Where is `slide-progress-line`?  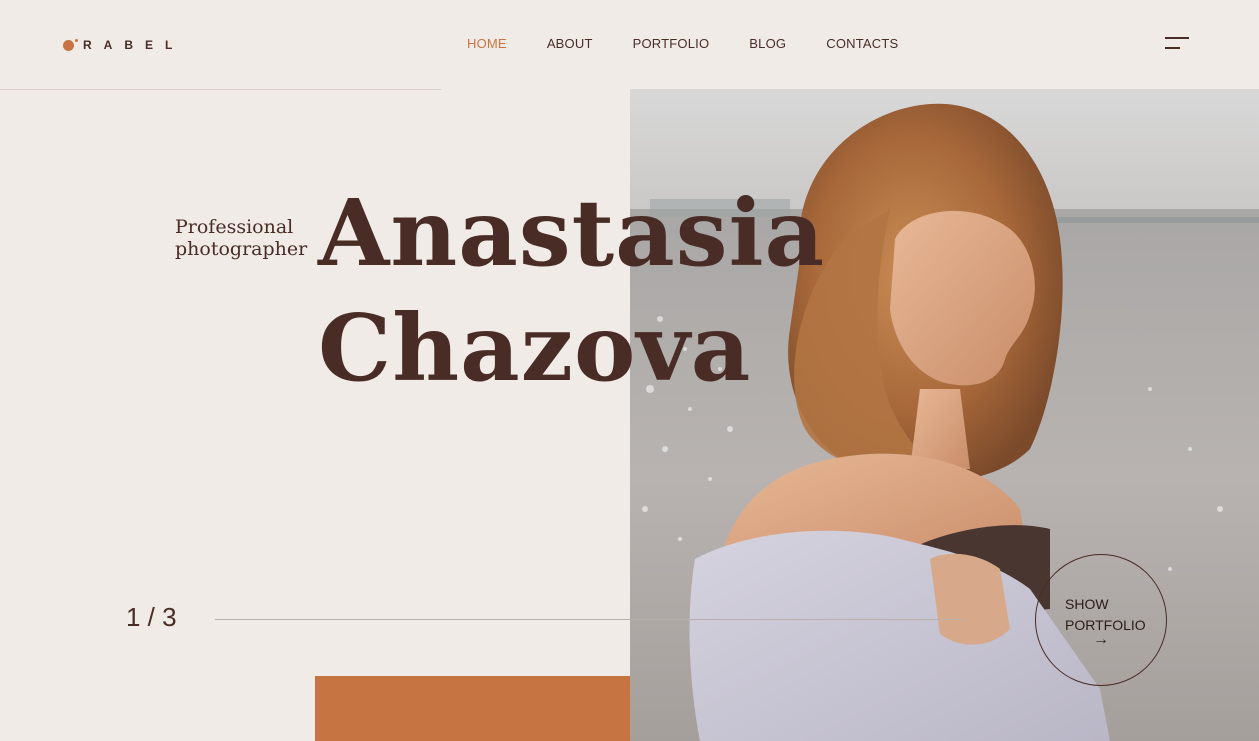 slide-progress-line is located at coordinates (590, 619).